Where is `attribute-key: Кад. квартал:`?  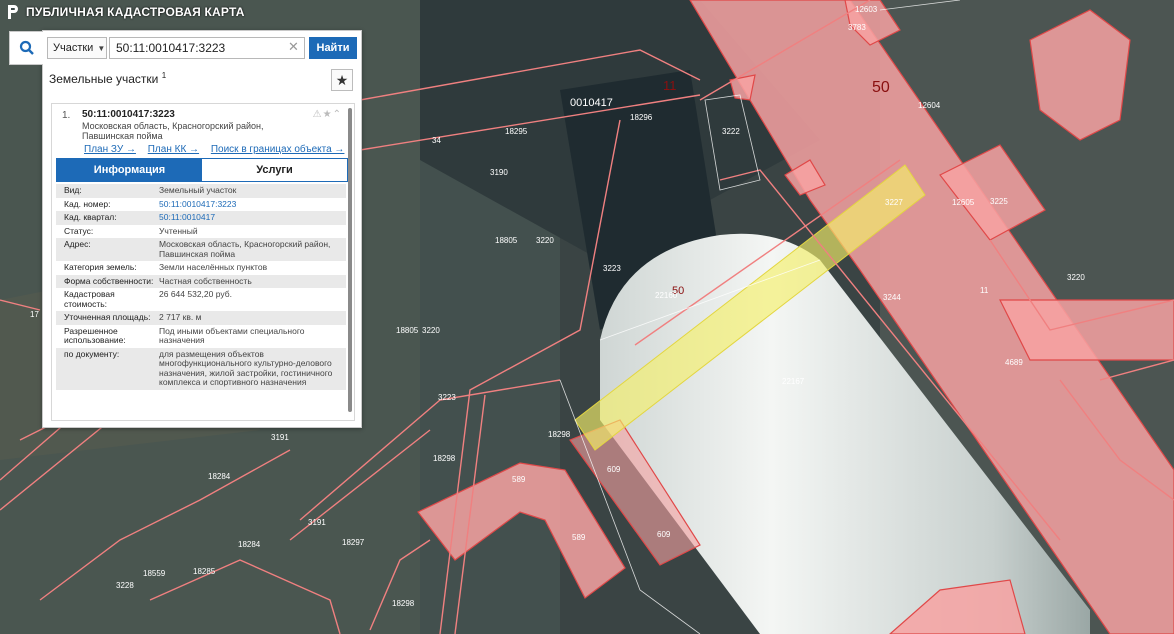
attribute-key: Кад. квартал: is located at coordinates (90, 217).